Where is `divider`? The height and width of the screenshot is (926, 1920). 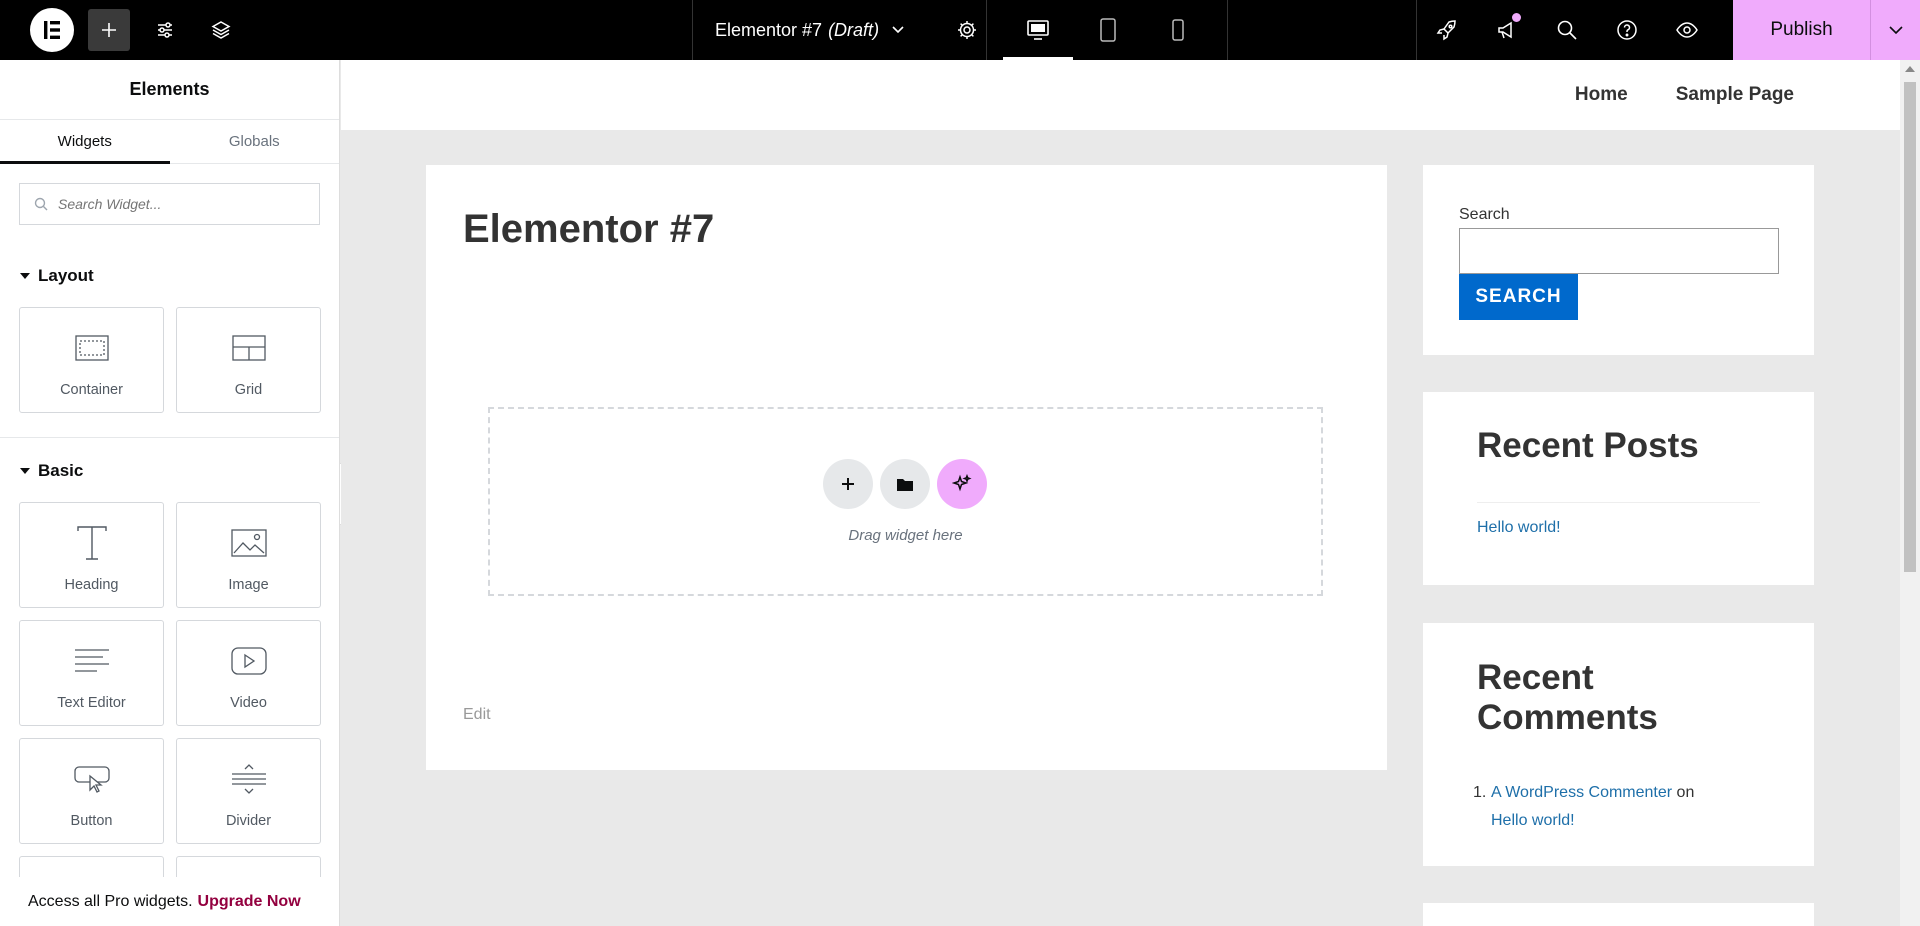 divider is located at coordinates (1618, 502).